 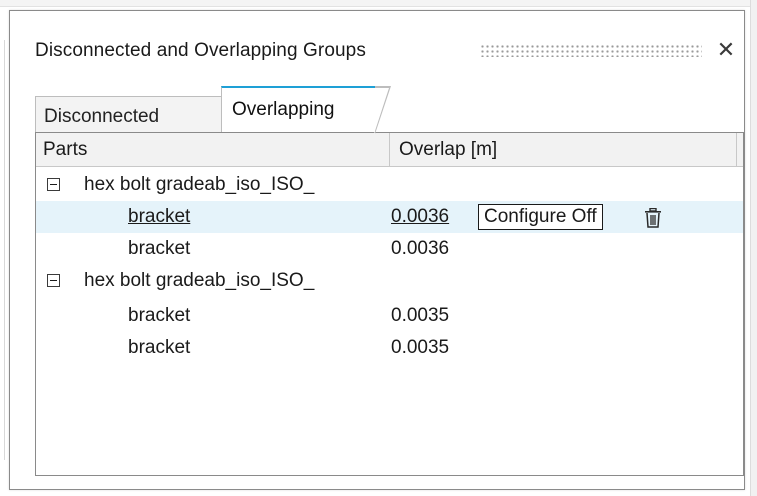 I want to click on trash-icon, so click(x=653, y=217).